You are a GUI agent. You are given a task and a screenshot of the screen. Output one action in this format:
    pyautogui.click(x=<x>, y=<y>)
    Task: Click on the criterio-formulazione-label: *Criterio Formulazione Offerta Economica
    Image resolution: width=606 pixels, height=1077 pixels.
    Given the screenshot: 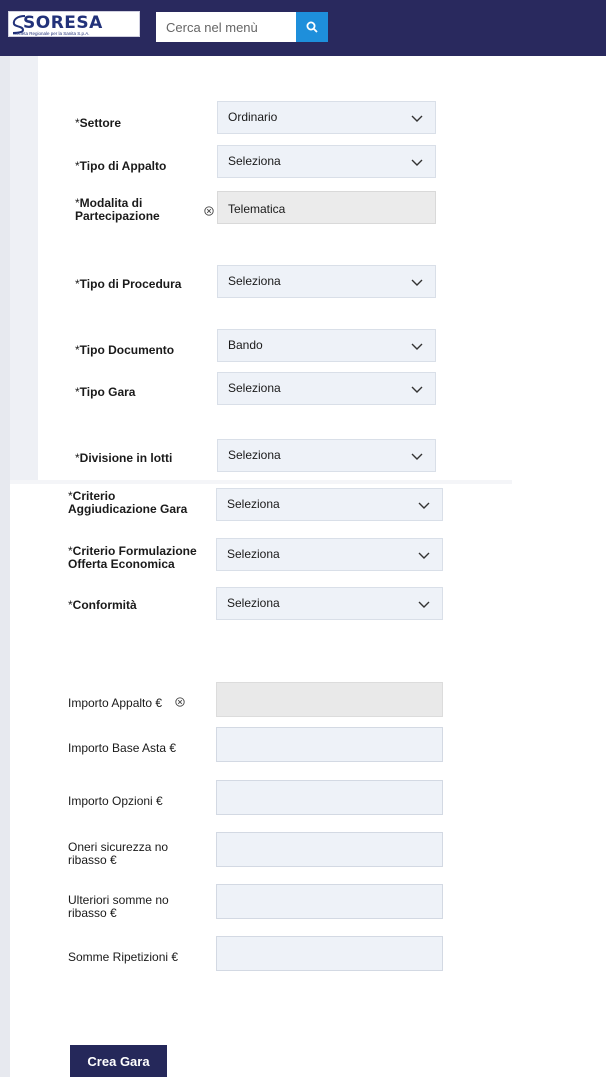 What is the action you would take?
    pyautogui.click(x=132, y=557)
    